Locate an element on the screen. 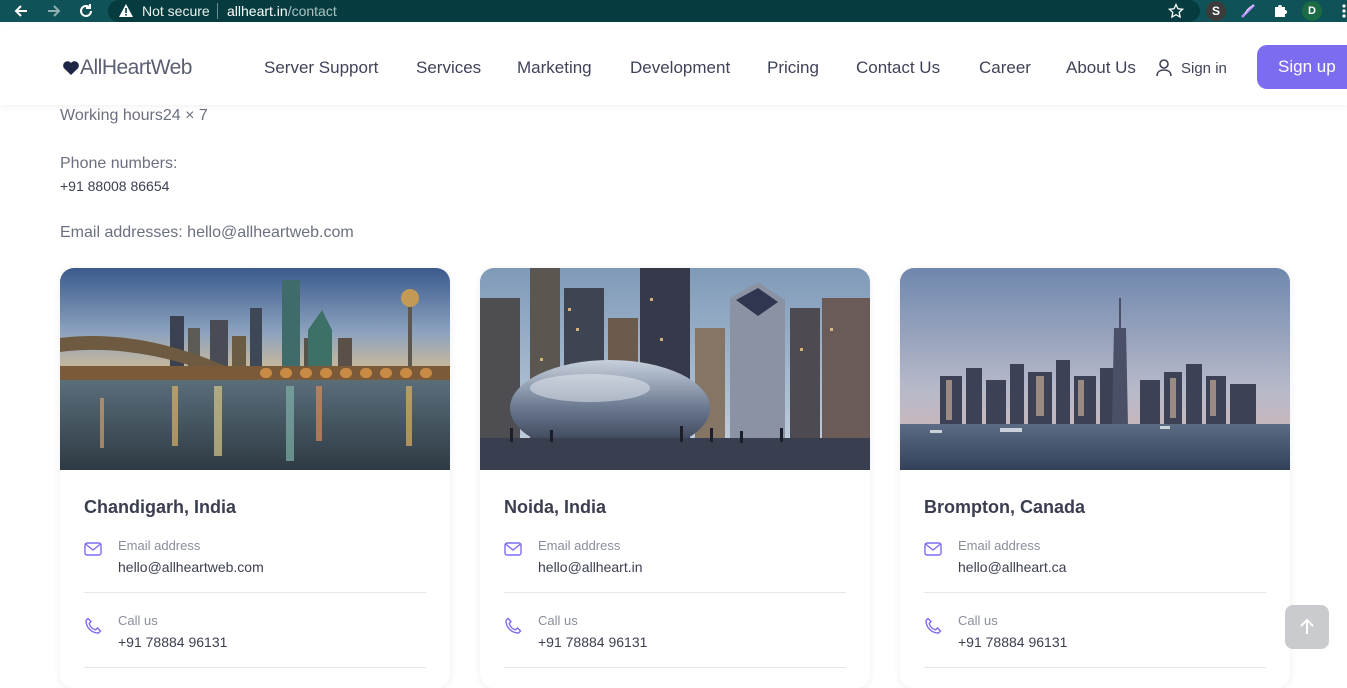 This screenshot has width=1347, height=688. sign-up-button: Sign up is located at coordinates (1302, 67).